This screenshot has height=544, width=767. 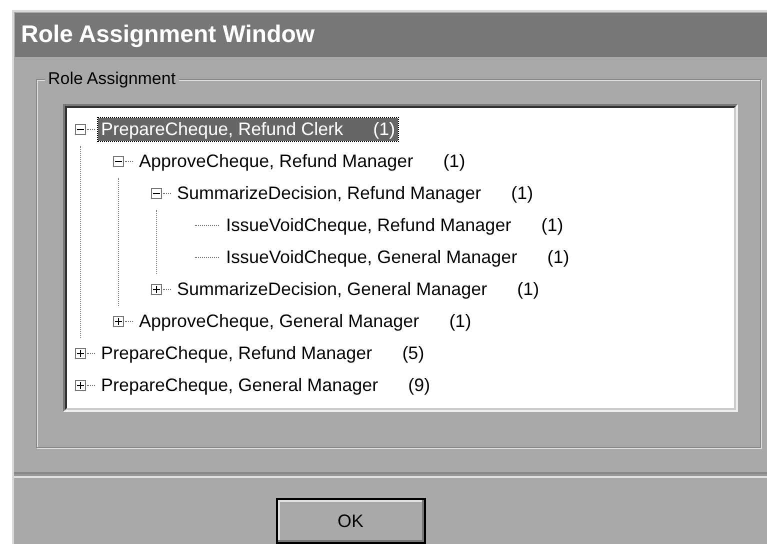 What do you see at coordinates (279, 321) in the screenshot?
I see `item-name: ApproveCheque, General Manager` at bounding box center [279, 321].